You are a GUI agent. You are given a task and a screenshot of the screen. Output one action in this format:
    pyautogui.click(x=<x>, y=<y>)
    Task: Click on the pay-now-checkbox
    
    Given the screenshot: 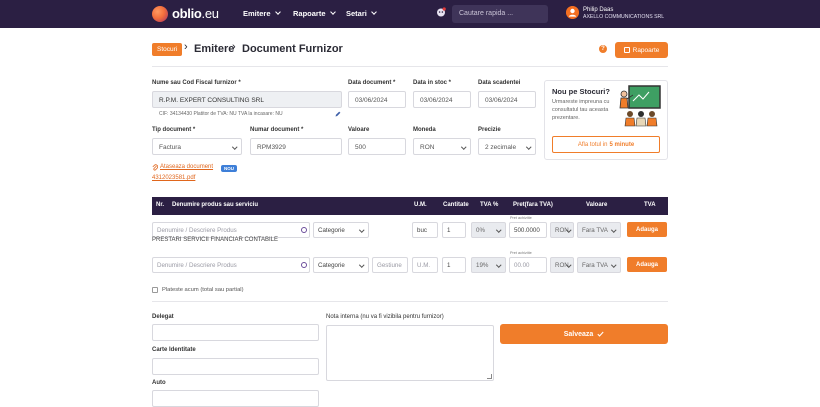 What is the action you would take?
    pyautogui.click(x=155, y=290)
    